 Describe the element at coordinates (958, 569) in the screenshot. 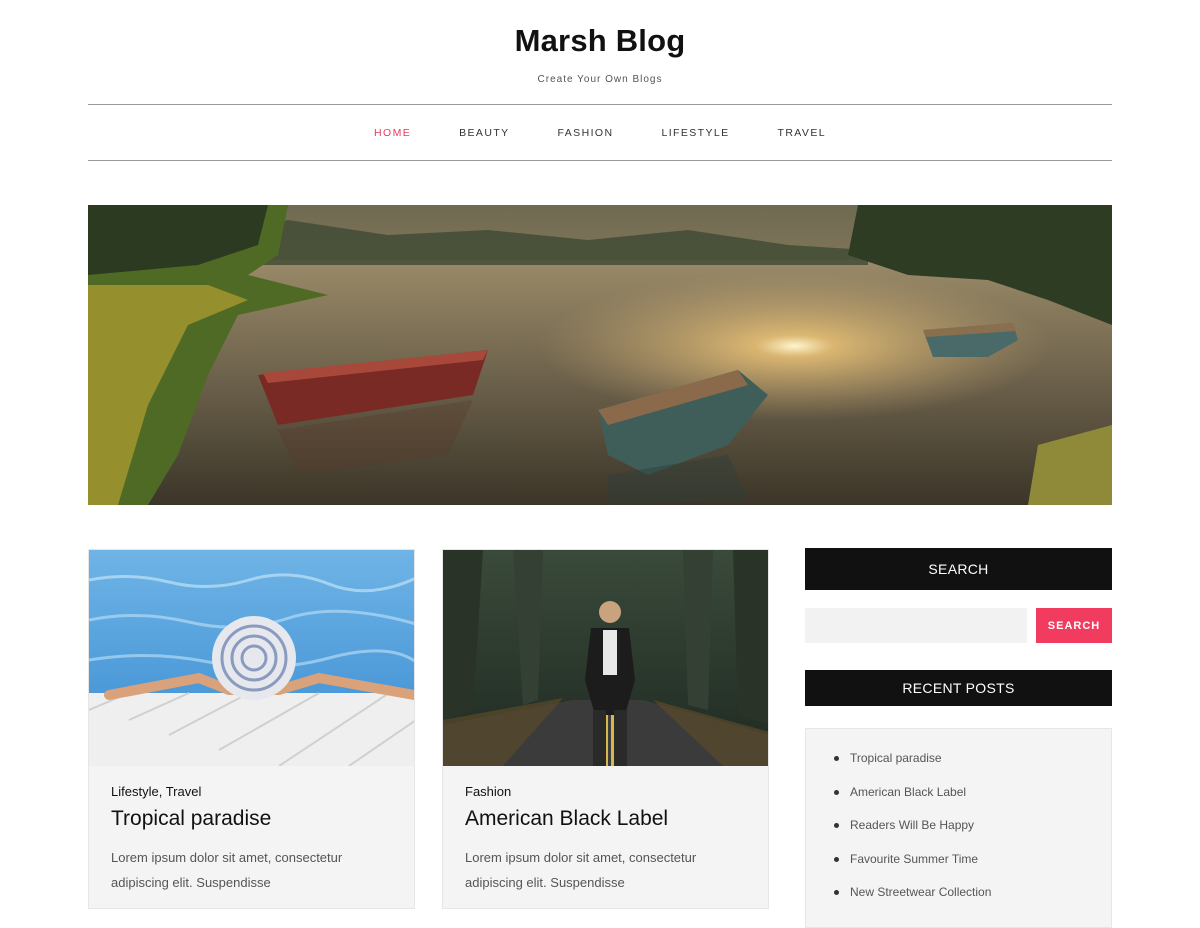

I see `search-widget-title: SEARCH` at that location.